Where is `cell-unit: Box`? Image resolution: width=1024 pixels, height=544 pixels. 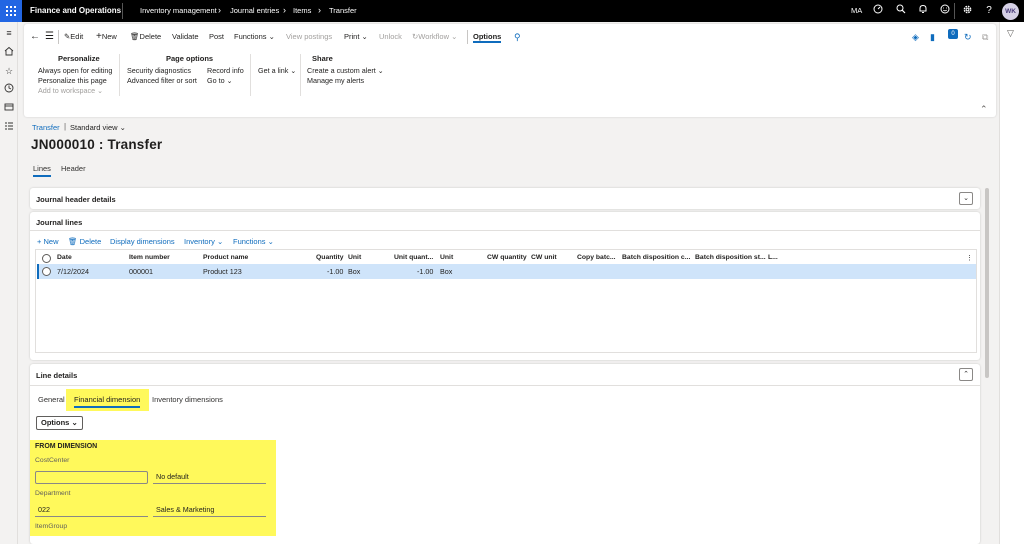
cell-unit: Box is located at coordinates (354, 271).